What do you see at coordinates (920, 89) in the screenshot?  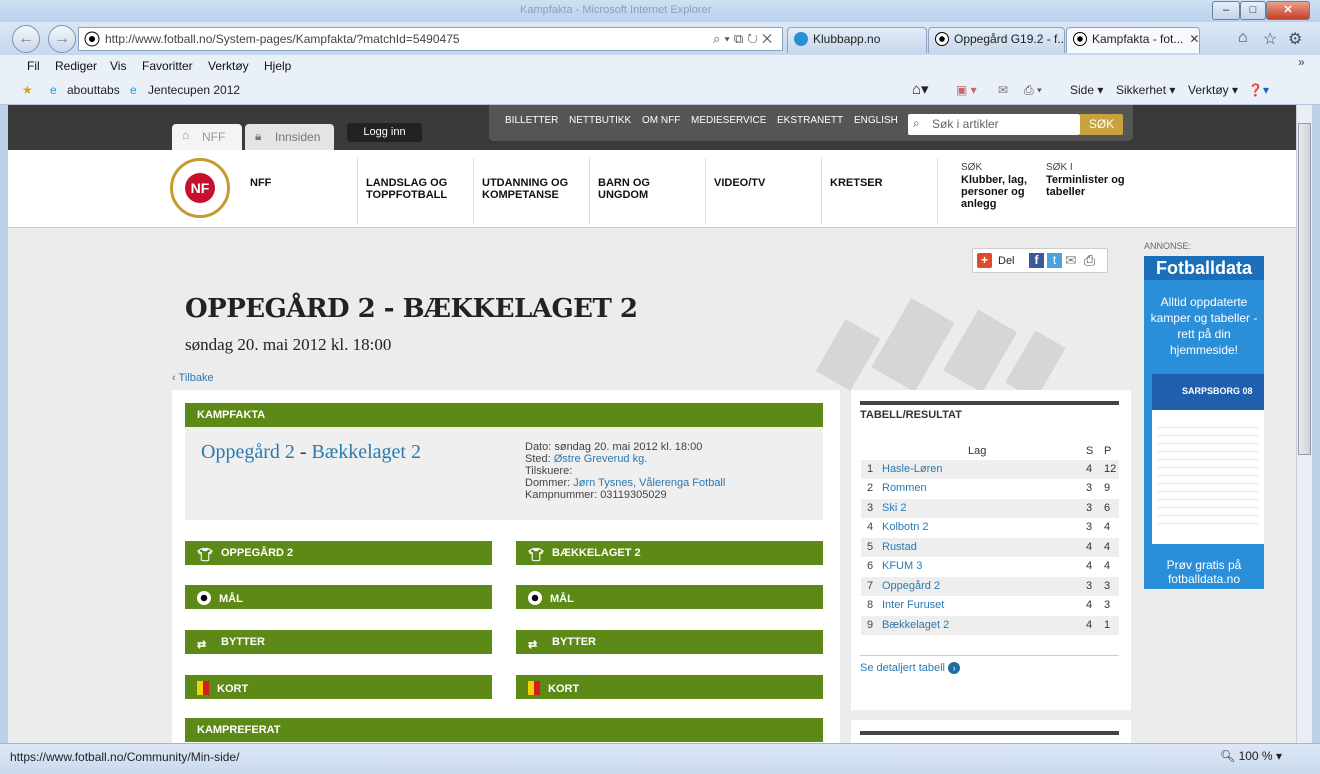 I see `home-cmd-icon: ⌂▾` at bounding box center [920, 89].